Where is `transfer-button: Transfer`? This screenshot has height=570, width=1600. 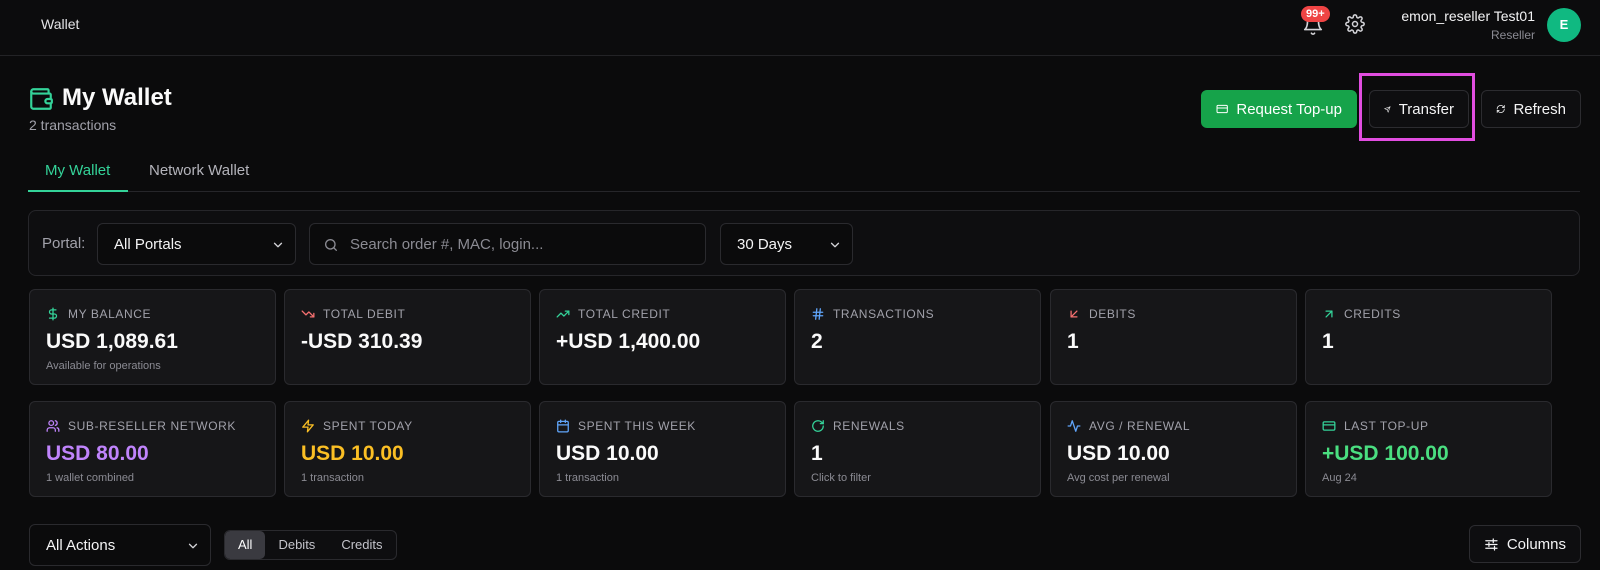
transfer-button: Transfer is located at coordinates (1419, 109).